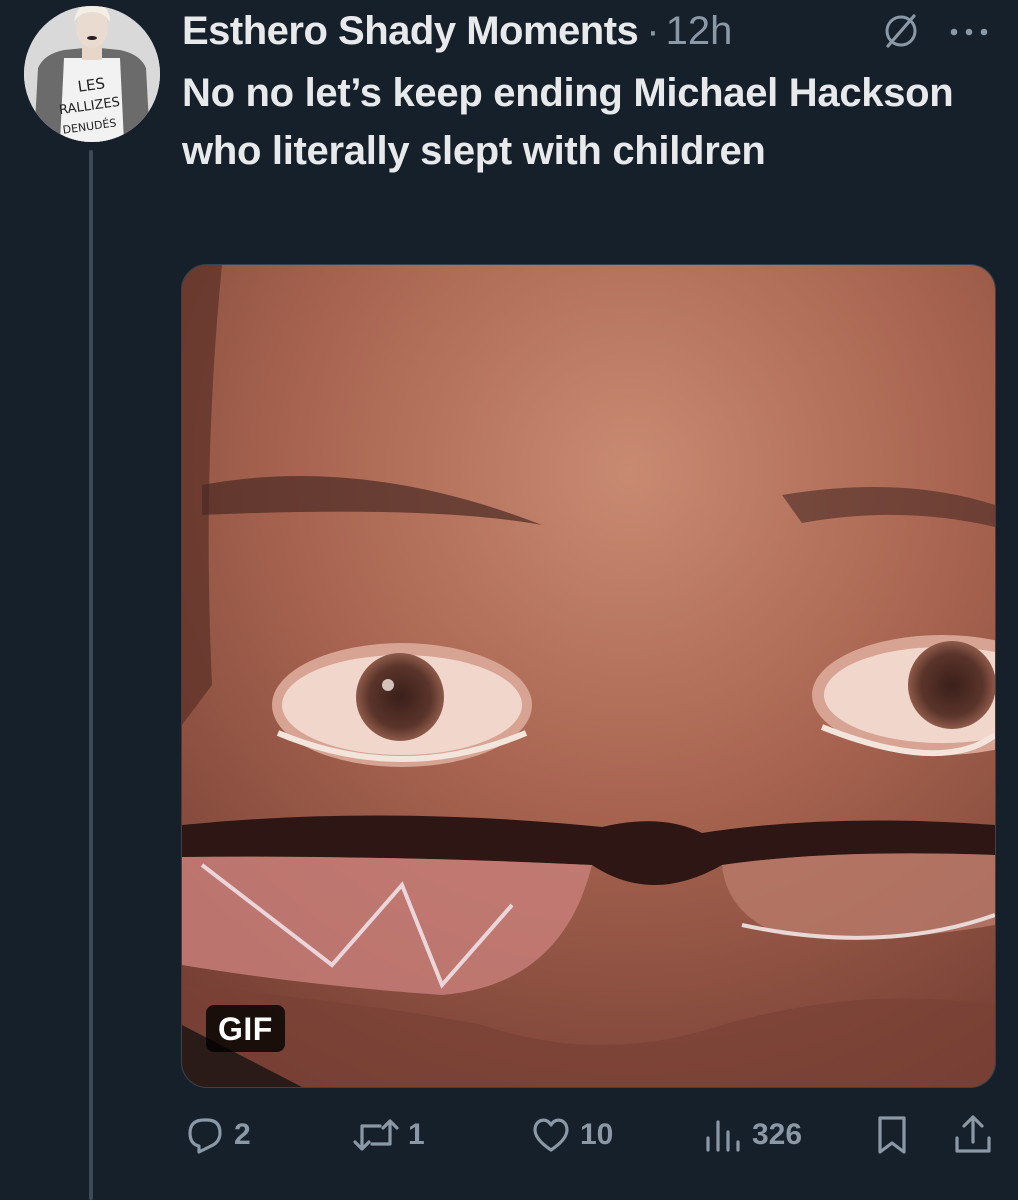  What do you see at coordinates (570, 1135) in the screenshot?
I see `like-button: 10` at bounding box center [570, 1135].